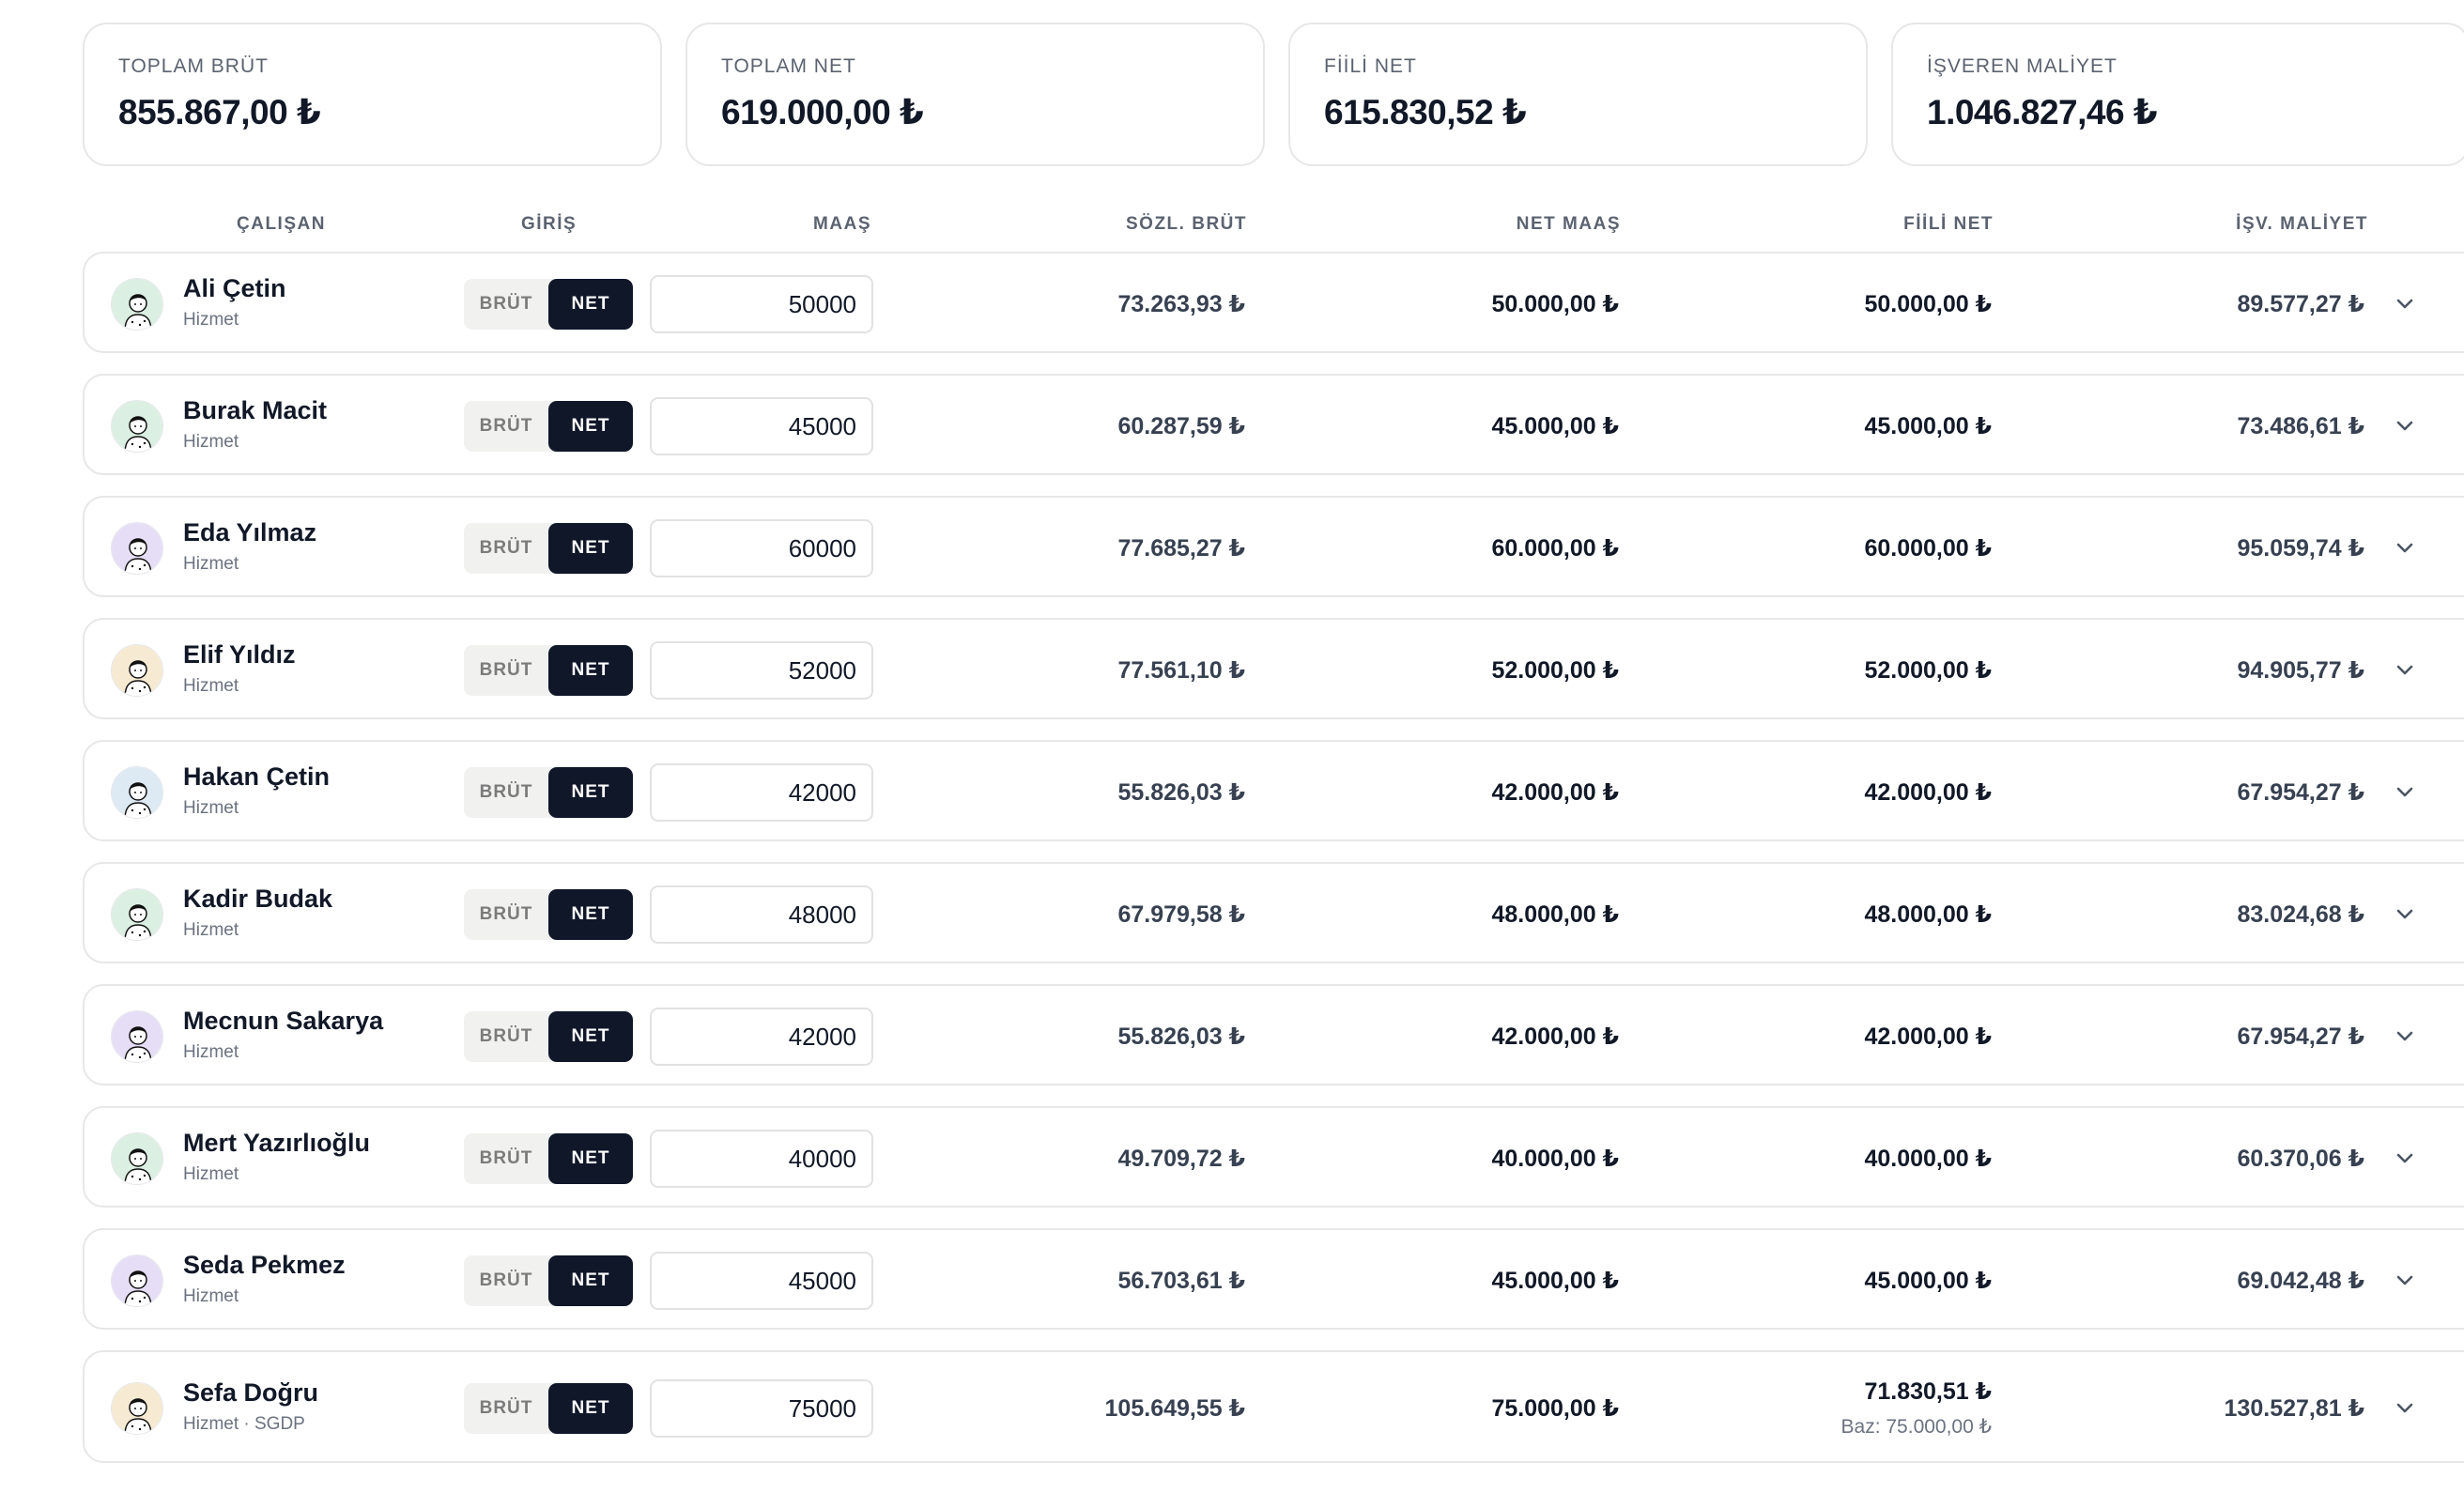 Image resolution: width=2464 pixels, height=1493 pixels. Describe the element at coordinates (2300, 914) in the screenshot. I see `employer-cost-value: 83.024,68 ₺` at that location.